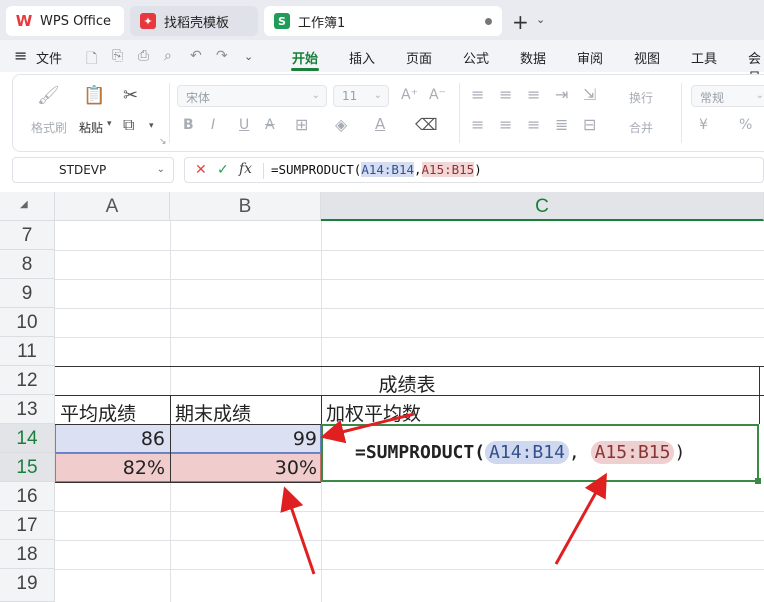 The width and height of the screenshot is (764, 602). I want to click on copy-icon: ⧉, so click(128, 125).